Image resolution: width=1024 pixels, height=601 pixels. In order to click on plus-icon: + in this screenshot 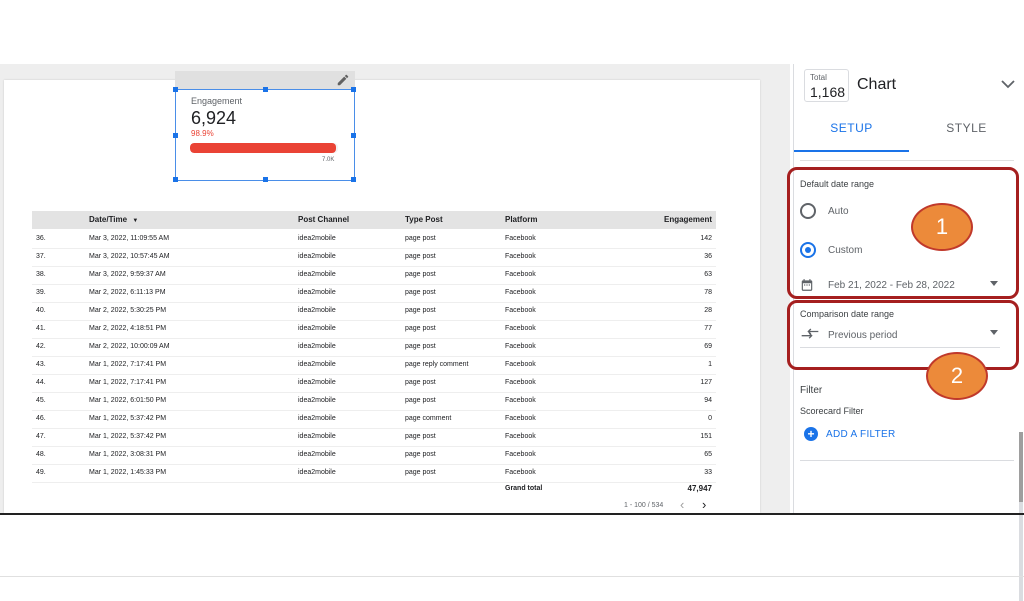, I will do `click(811, 434)`.